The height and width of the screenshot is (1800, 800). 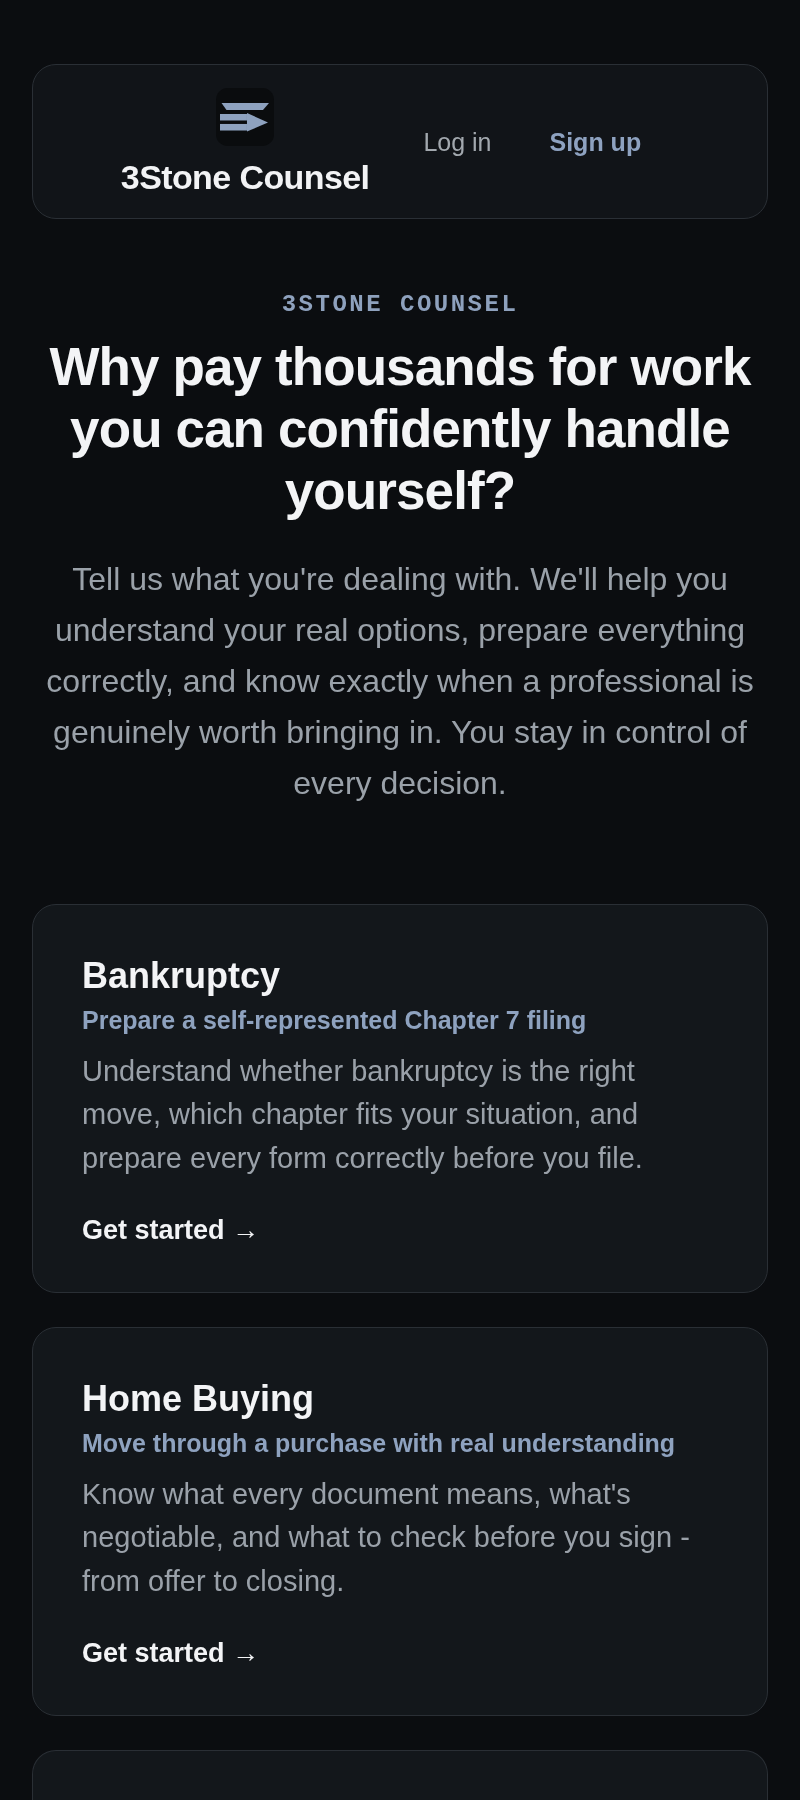 What do you see at coordinates (245, 176) in the screenshot?
I see `brand-name: 3Stone Counsel` at bounding box center [245, 176].